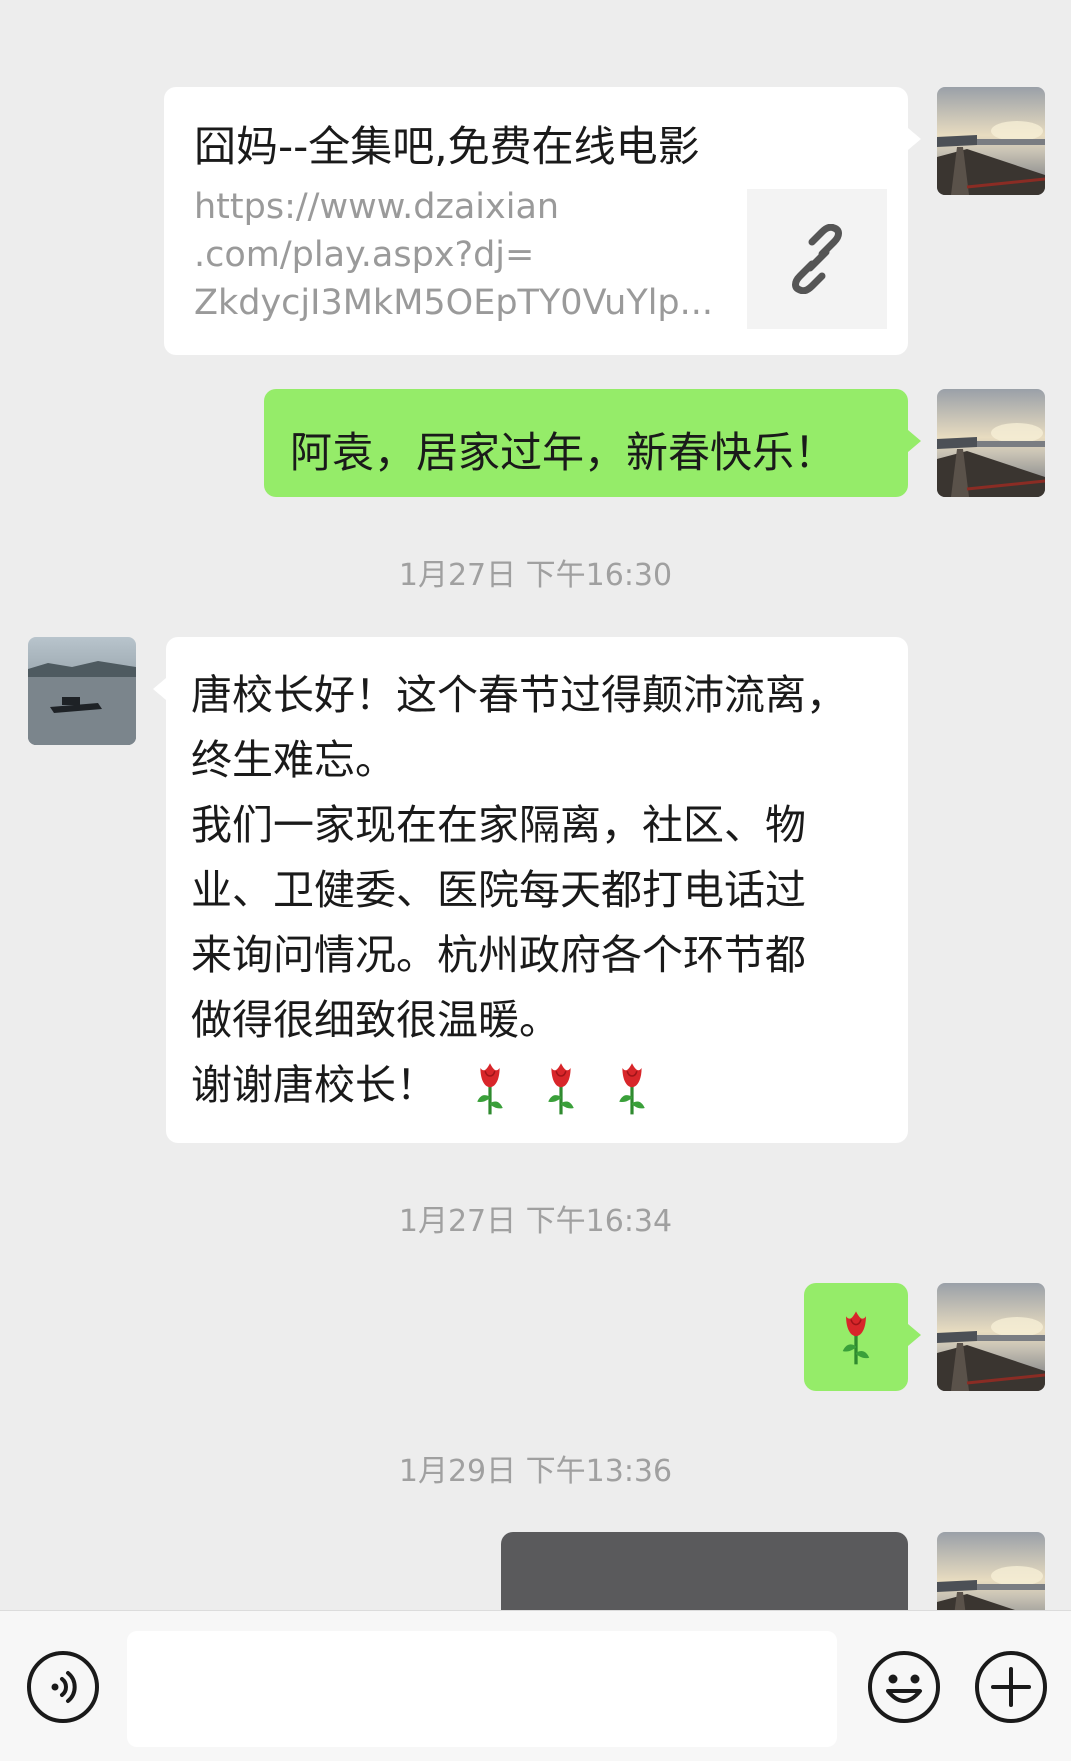  What do you see at coordinates (563, 452) in the screenshot?
I see `greeting-text: 阿袁，居家过年，新春快乐！` at bounding box center [563, 452].